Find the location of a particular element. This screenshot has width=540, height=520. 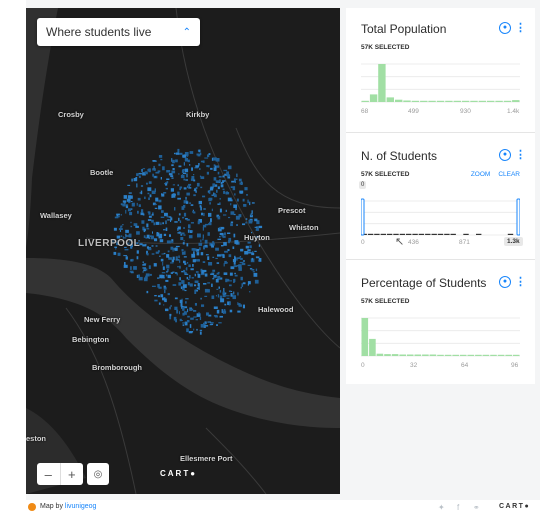

place-label-bootle: Bootle is located at coordinates (102, 172).